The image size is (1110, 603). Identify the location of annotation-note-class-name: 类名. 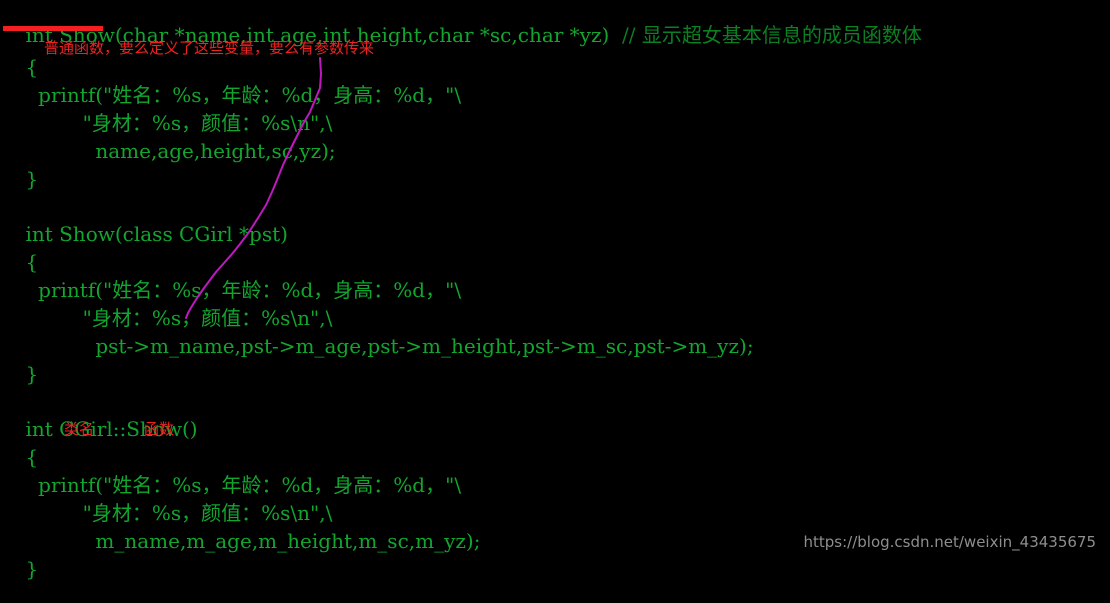
(79, 429).